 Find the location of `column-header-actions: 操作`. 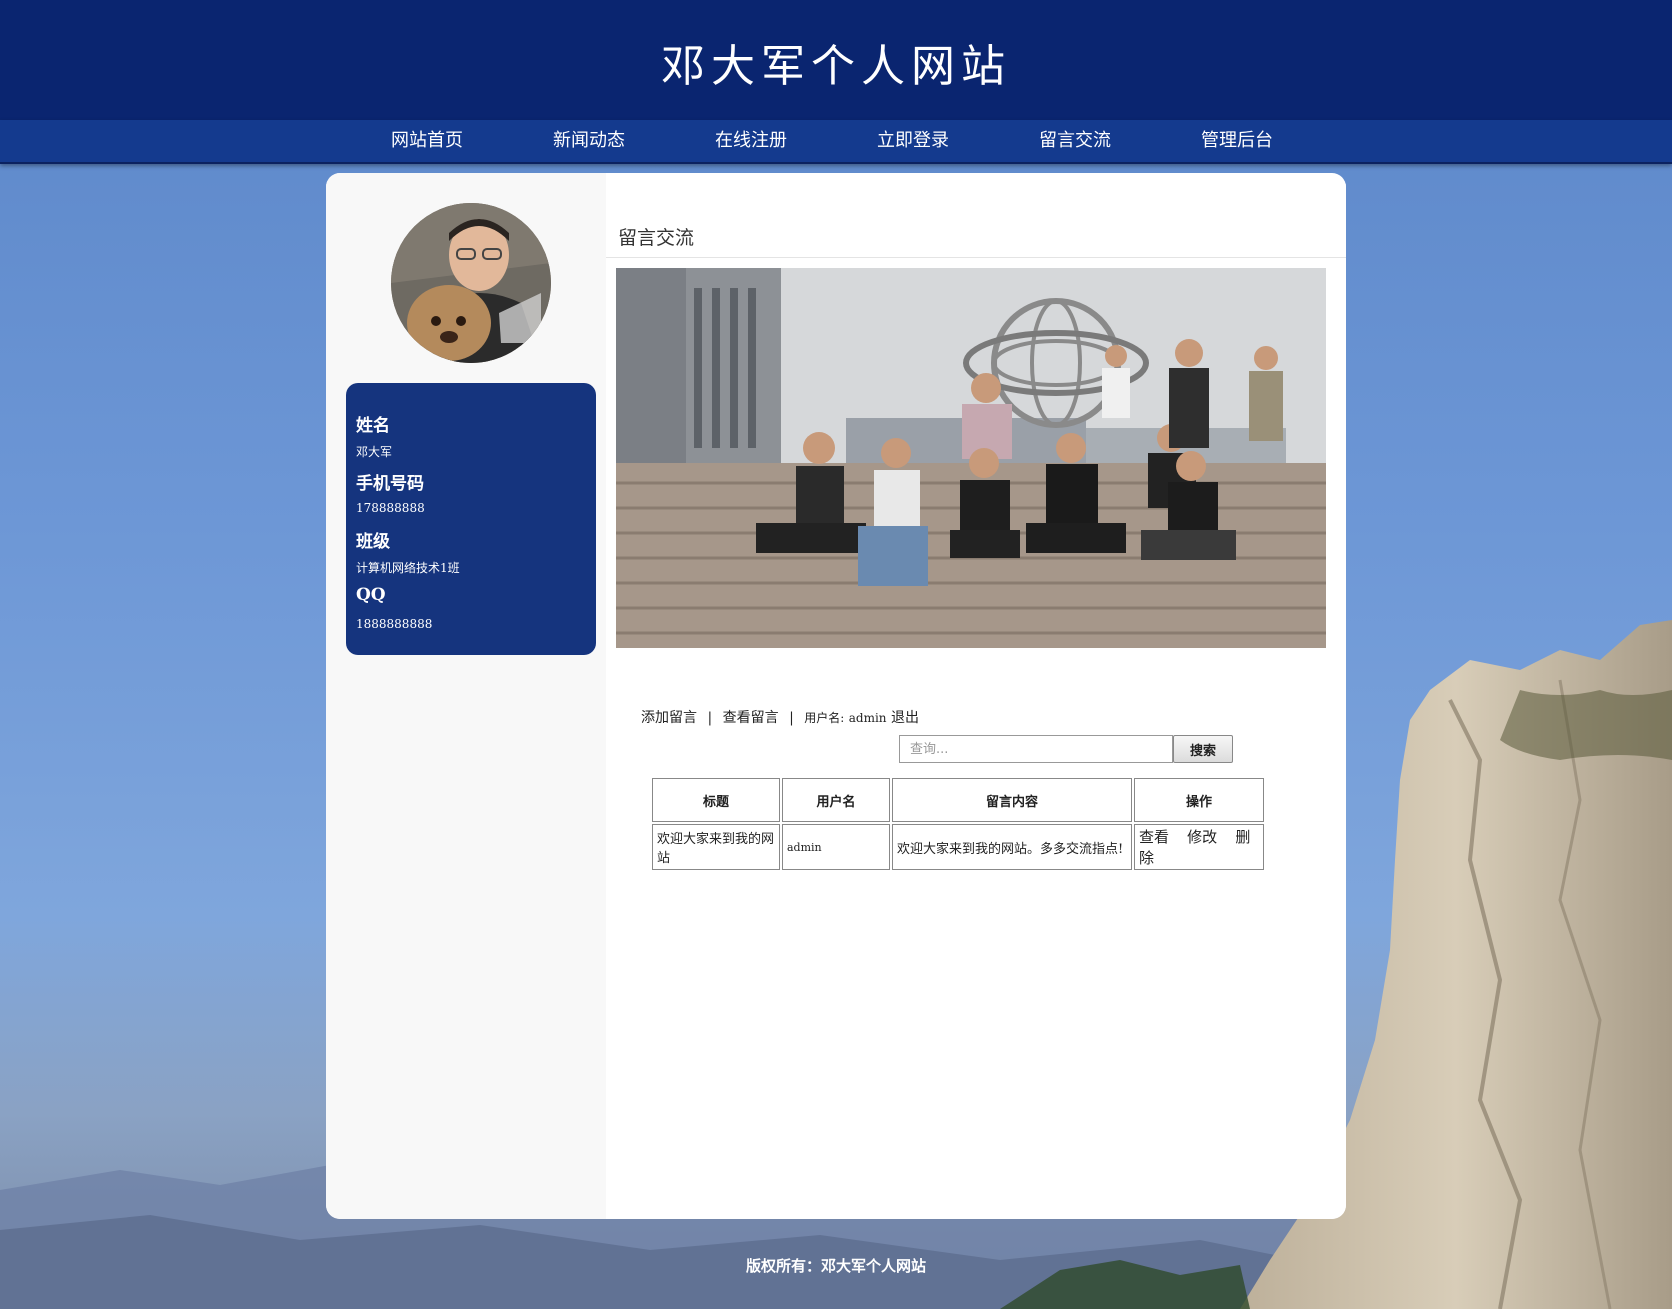

column-header-actions: 操作 is located at coordinates (1199, 800).